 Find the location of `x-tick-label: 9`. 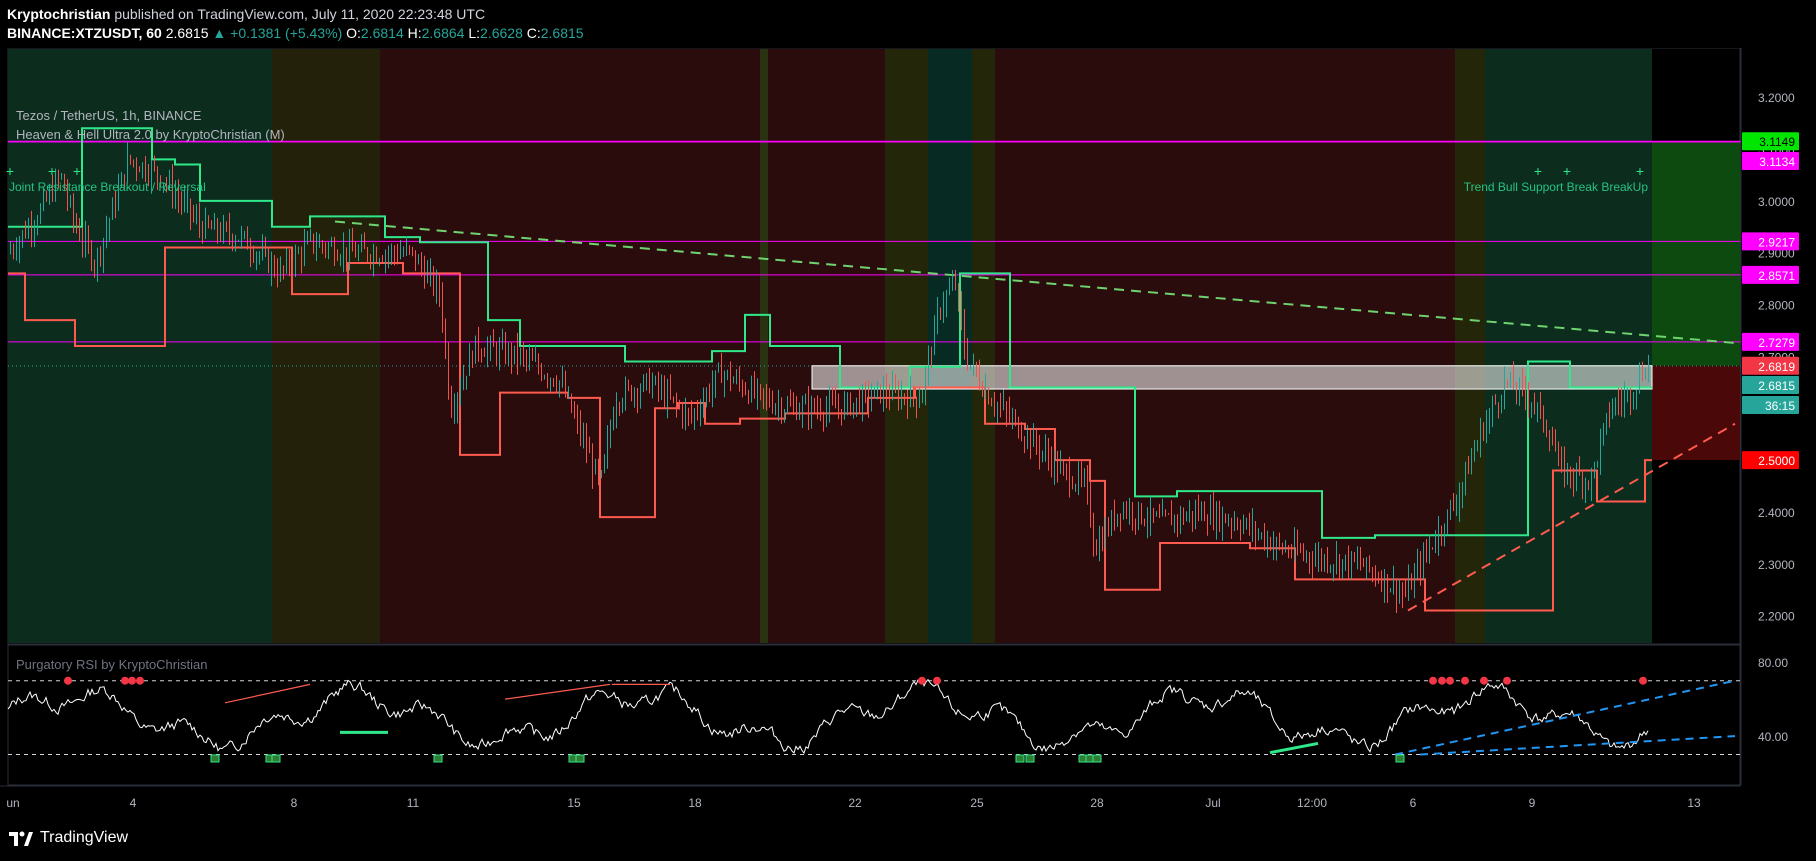

x-tick-label: 9 is located at coordinates (1532, 803).